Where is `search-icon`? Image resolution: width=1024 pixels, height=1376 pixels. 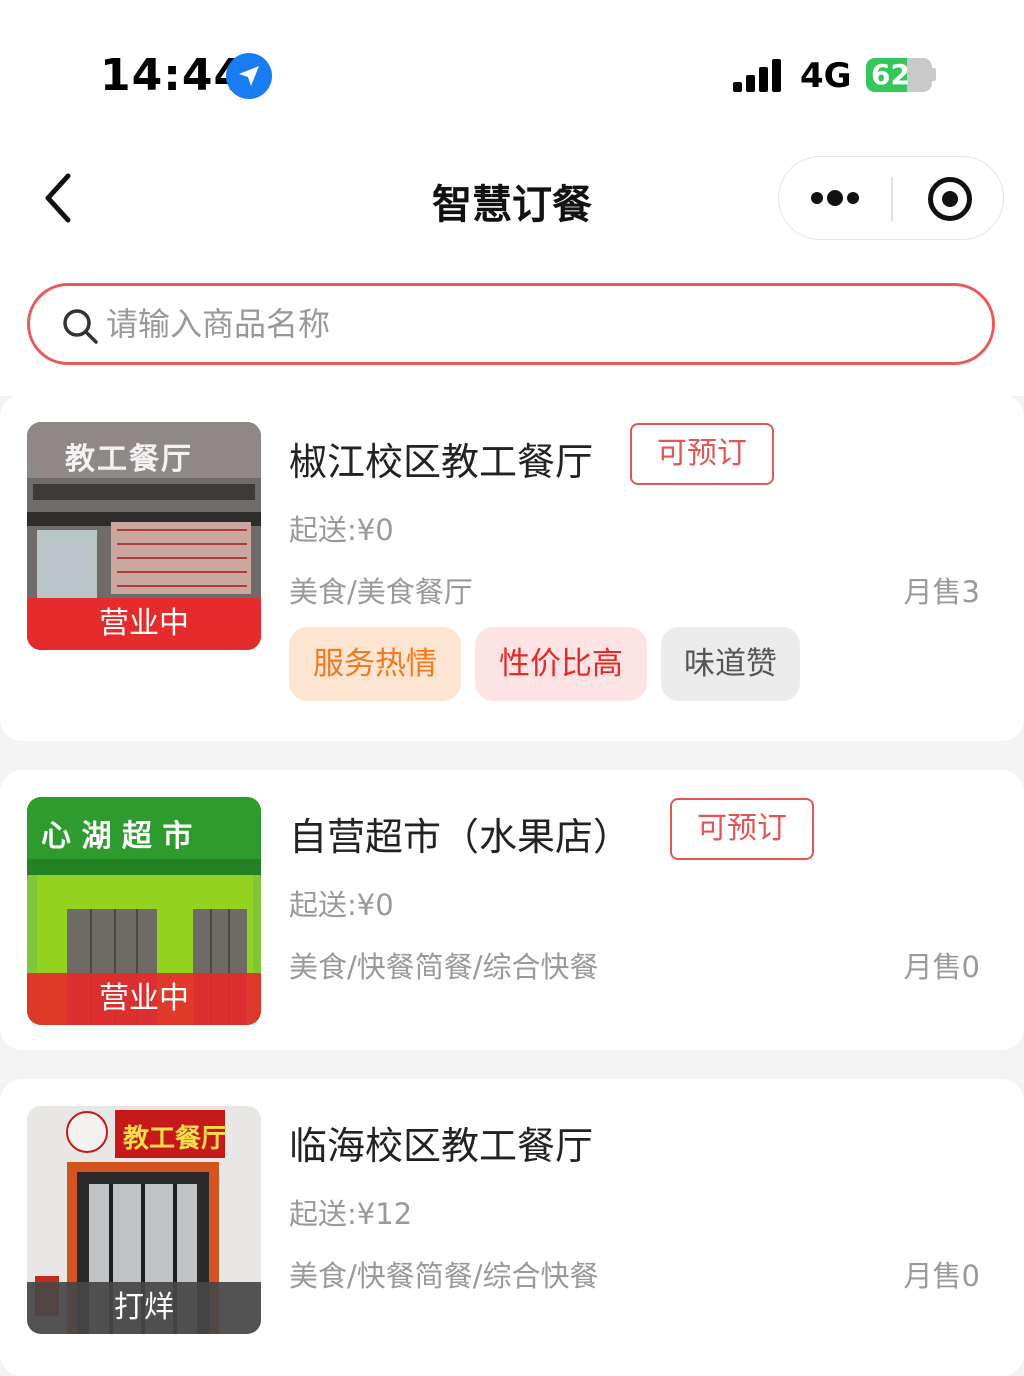
search-icon is located at coordinates (80, 326).